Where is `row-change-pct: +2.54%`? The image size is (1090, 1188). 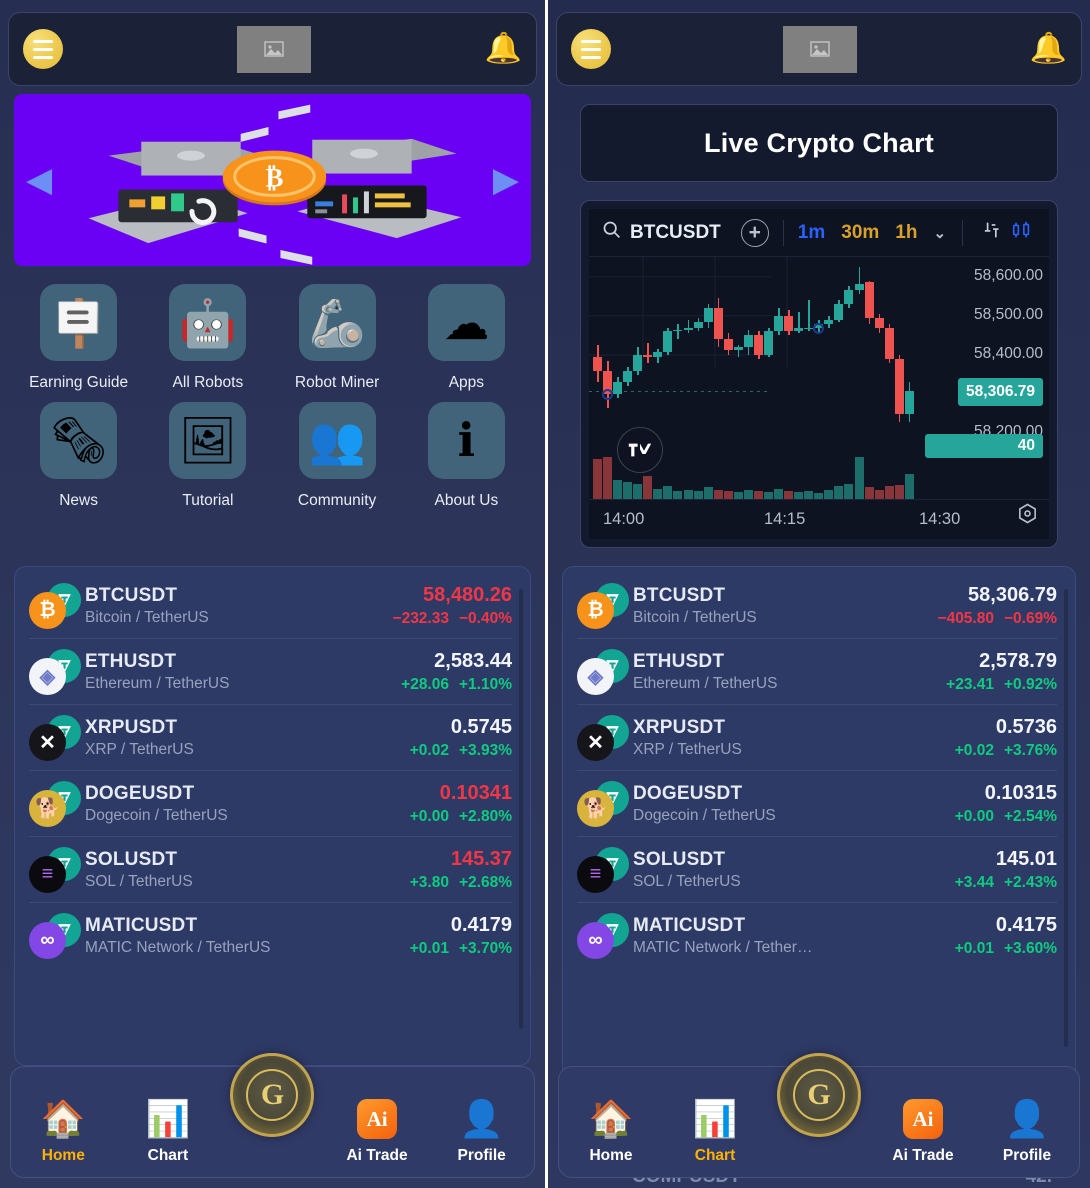
row-change-pct: +2.54% is located at coordinates (1030, 816).